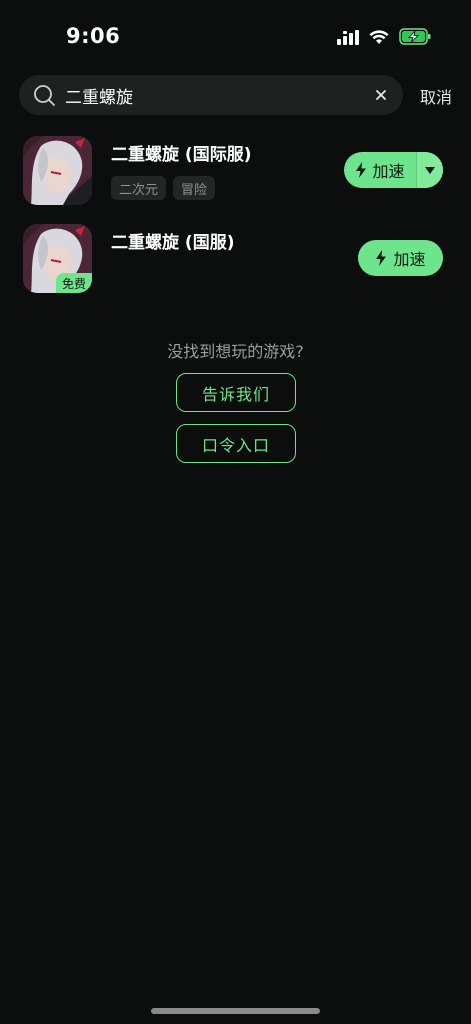  Describe the element at coordinates (44, 97) in the screenshot. I see `search-icon` at that location.